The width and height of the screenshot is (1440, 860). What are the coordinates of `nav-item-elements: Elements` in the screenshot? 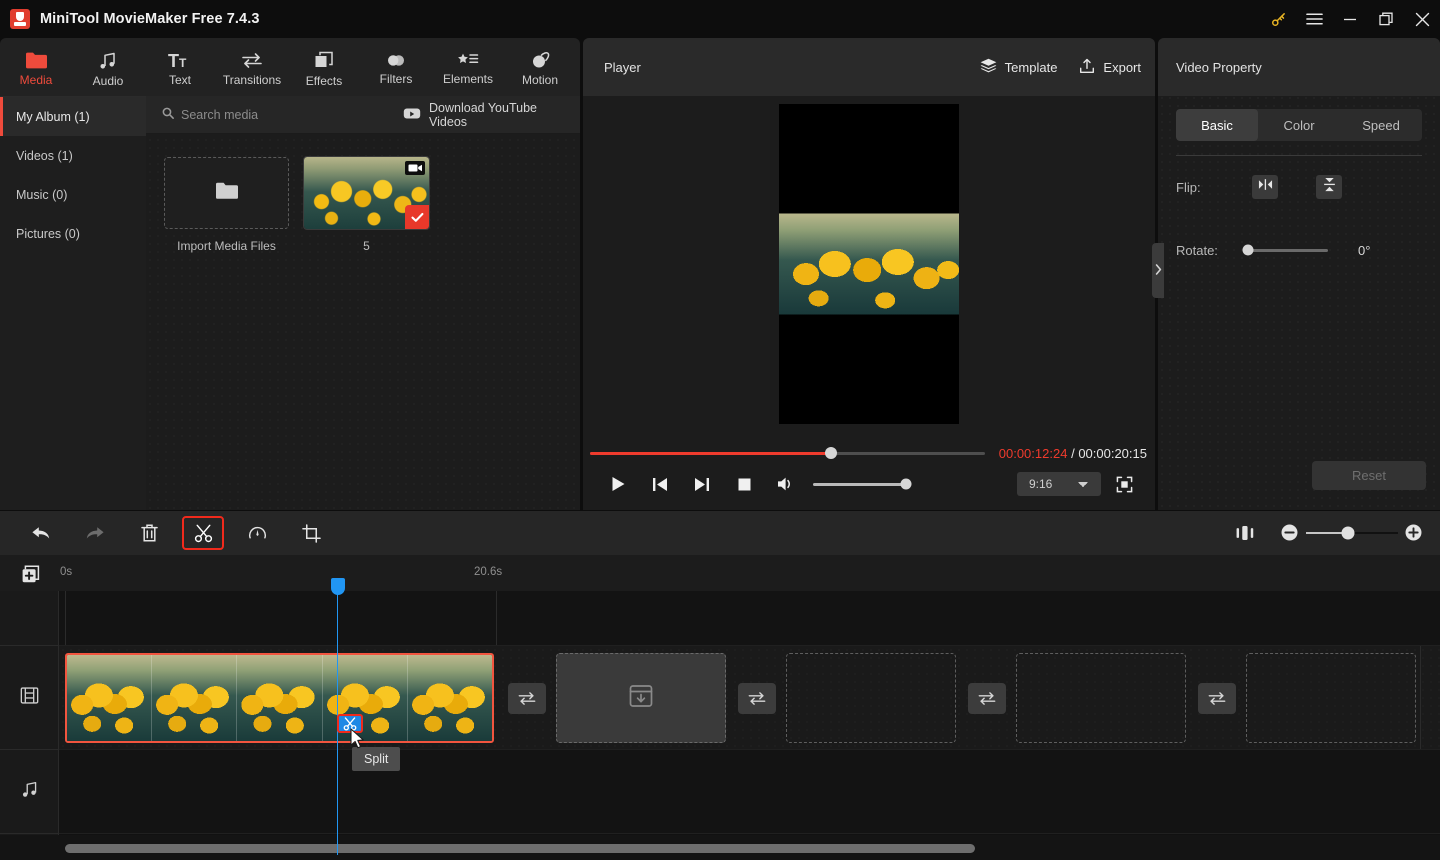 It's located at (468, 69).